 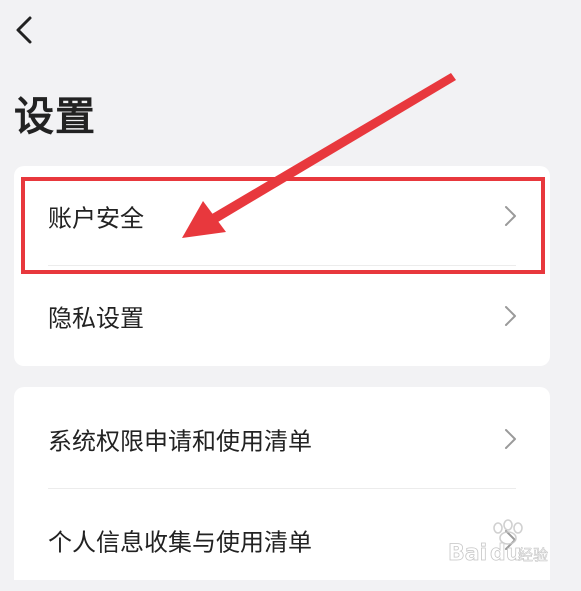 What do you see at coordinates (180, 441) in the screenshot?
I see `settings-item-label: 系统权限申请和使用清单` at bounding box center [180, 441].